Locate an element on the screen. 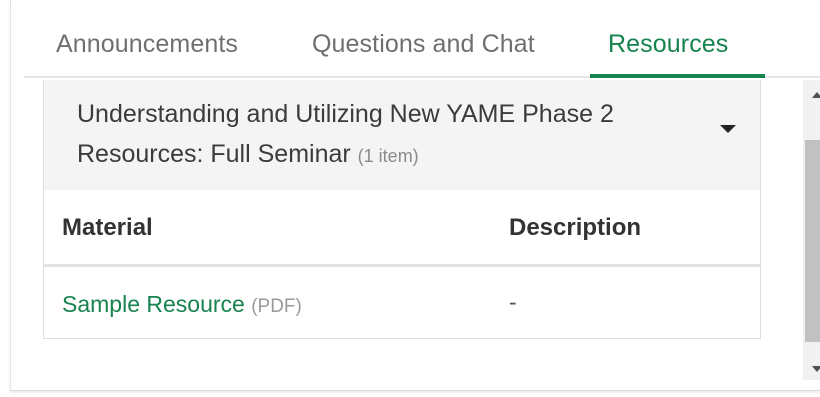 Image resolution: width=820 pixels, height=397 pixels. tab-questions-and-chat: Questions and Chat is located at coordinates (423, 44).